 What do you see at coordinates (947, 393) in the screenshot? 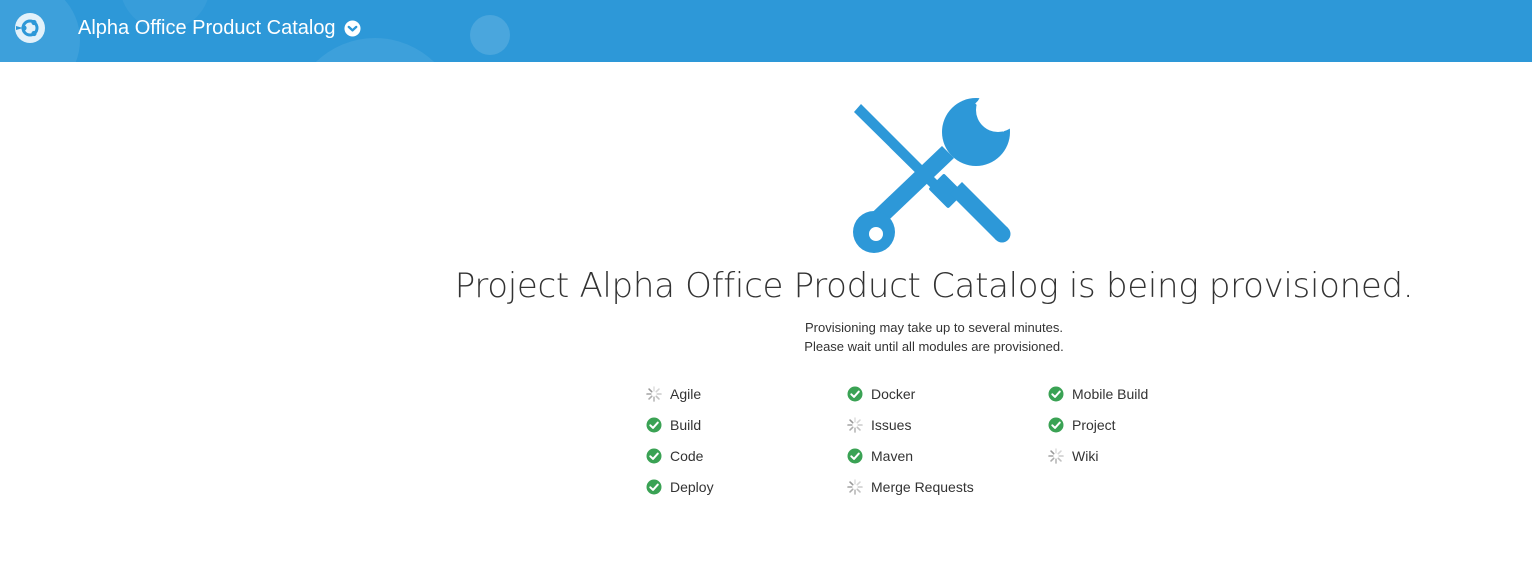
I see `module-item: Docker` at bounding box center [947, 393].